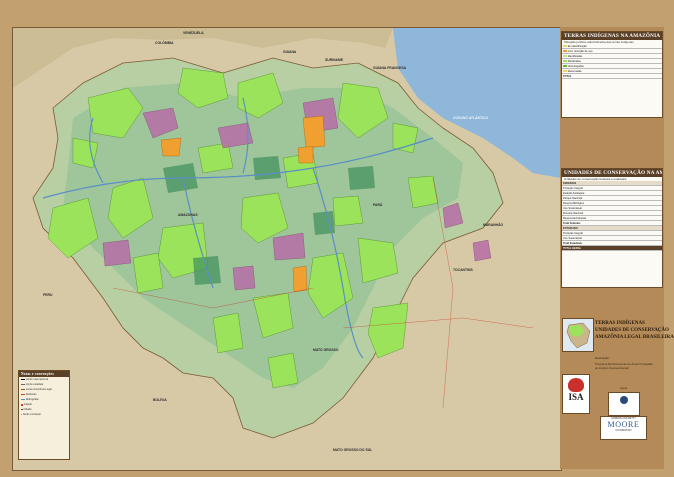 The width and height of the screenshot is (674, 477). Describe the element at coordinates (188, 215) in the screenshot. I see `label-amazonas: AMAZONAS` at that location.